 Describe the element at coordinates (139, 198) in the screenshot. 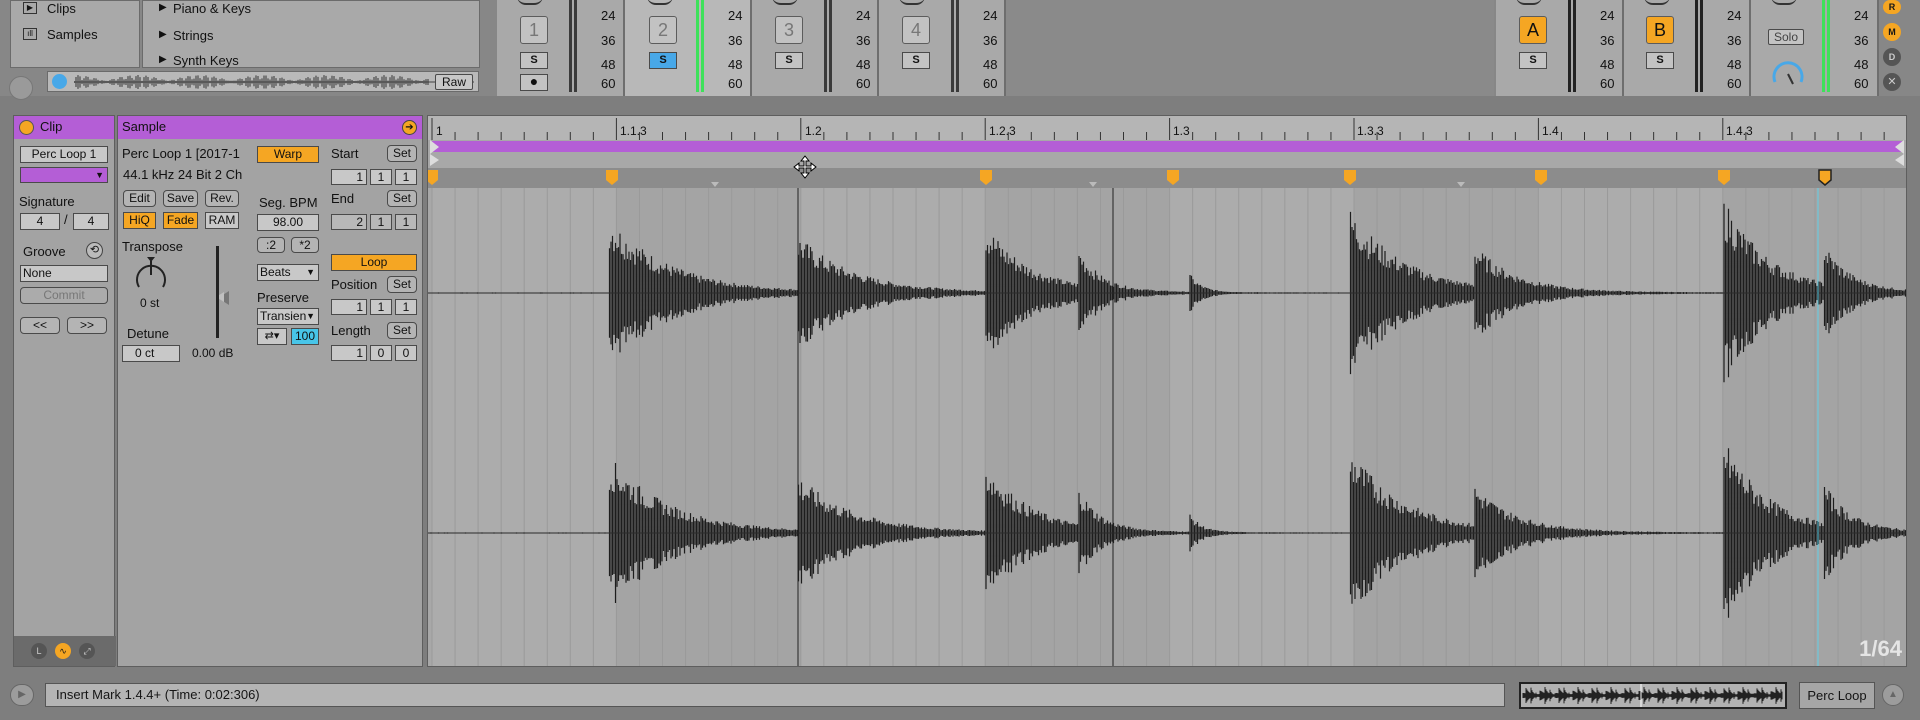

I see `edit-button: Edit` at that location.